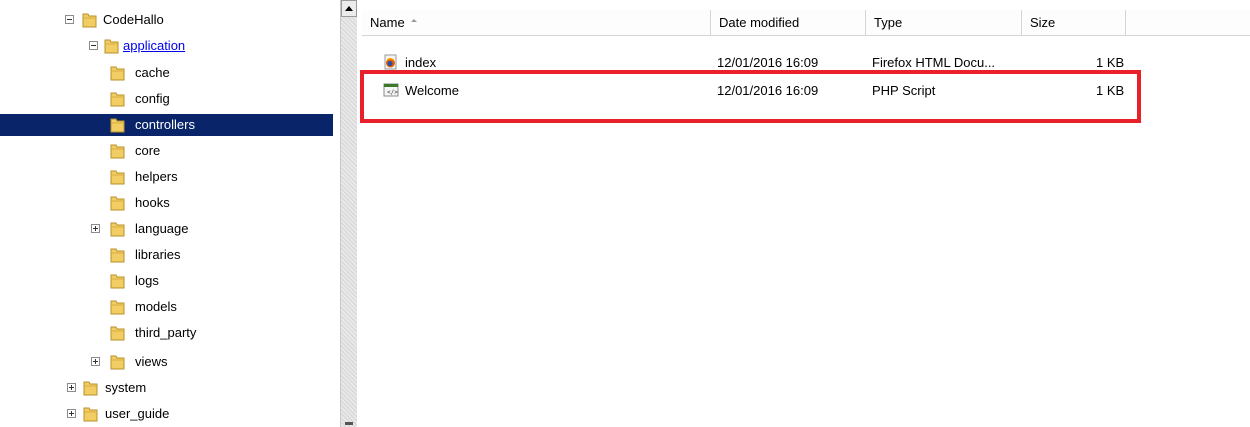 The height and width of the screenshot is (427, 1250). I want to click on tree-item-label: helpers, so click(156, 176).